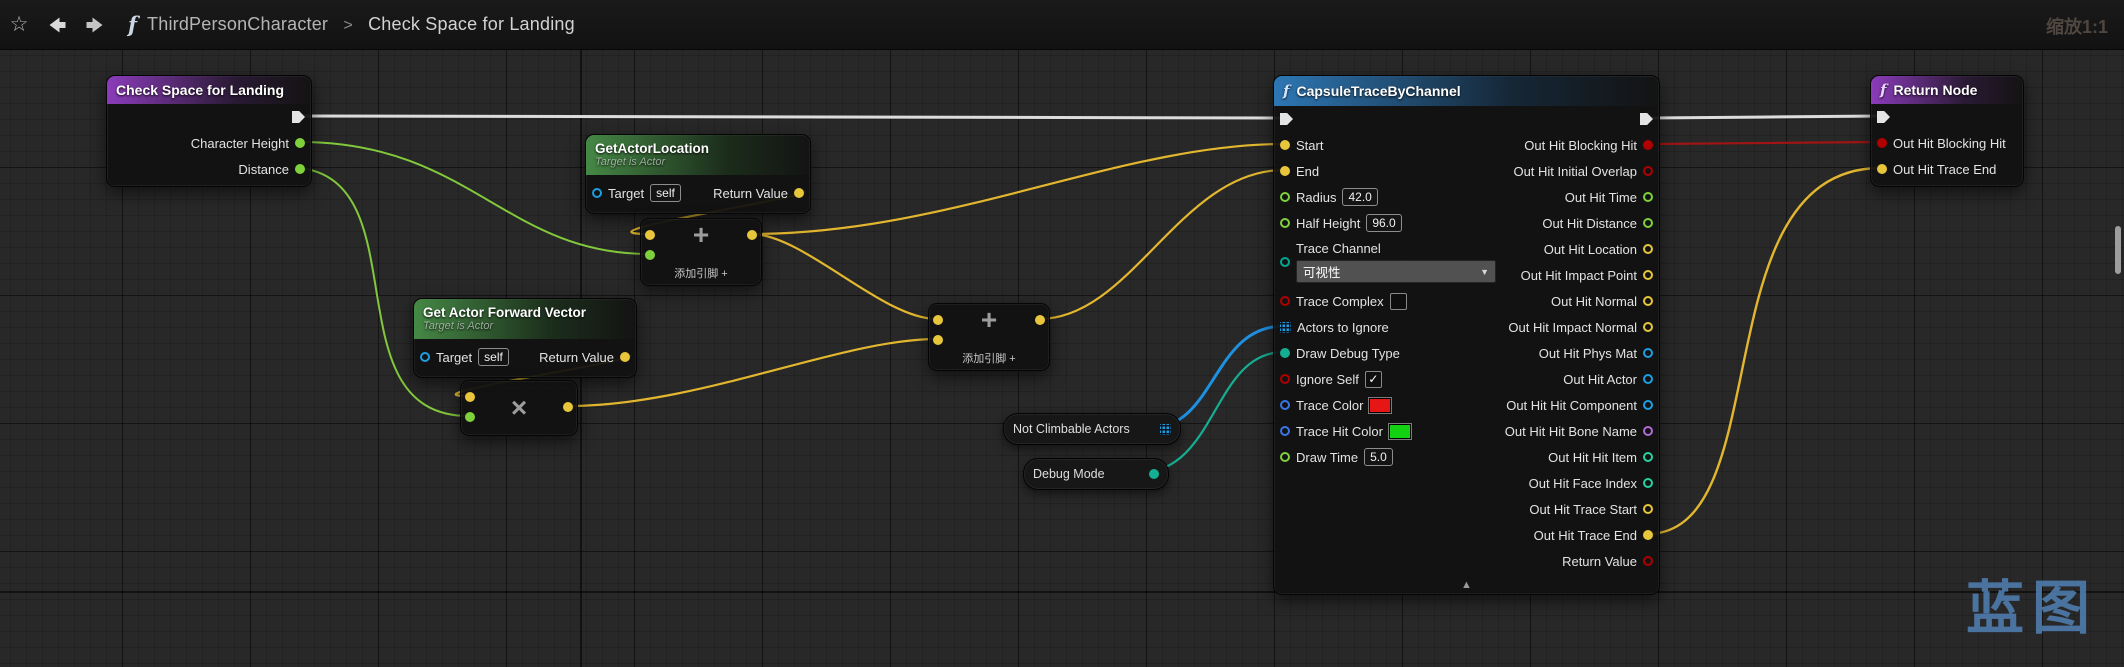 The image size is (2124, 667). Describe the element at coordinates (1398, 301) in the screenshot. I see `trace-complex-checkbox` at that location.